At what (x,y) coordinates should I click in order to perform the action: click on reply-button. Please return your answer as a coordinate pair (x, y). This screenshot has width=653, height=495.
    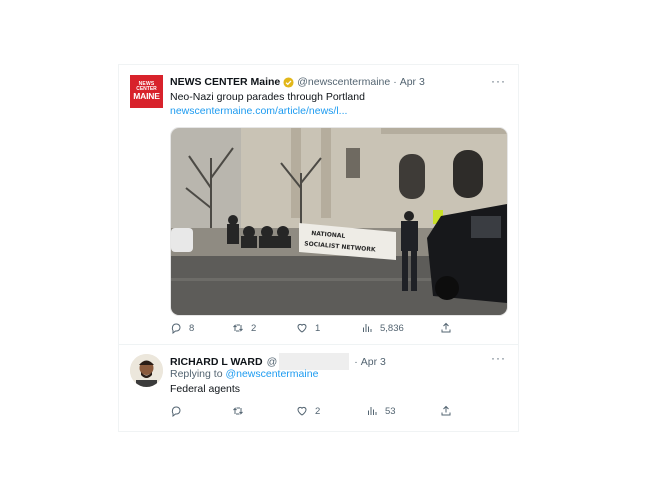
    Looking at the image, I should click on (179, 411).